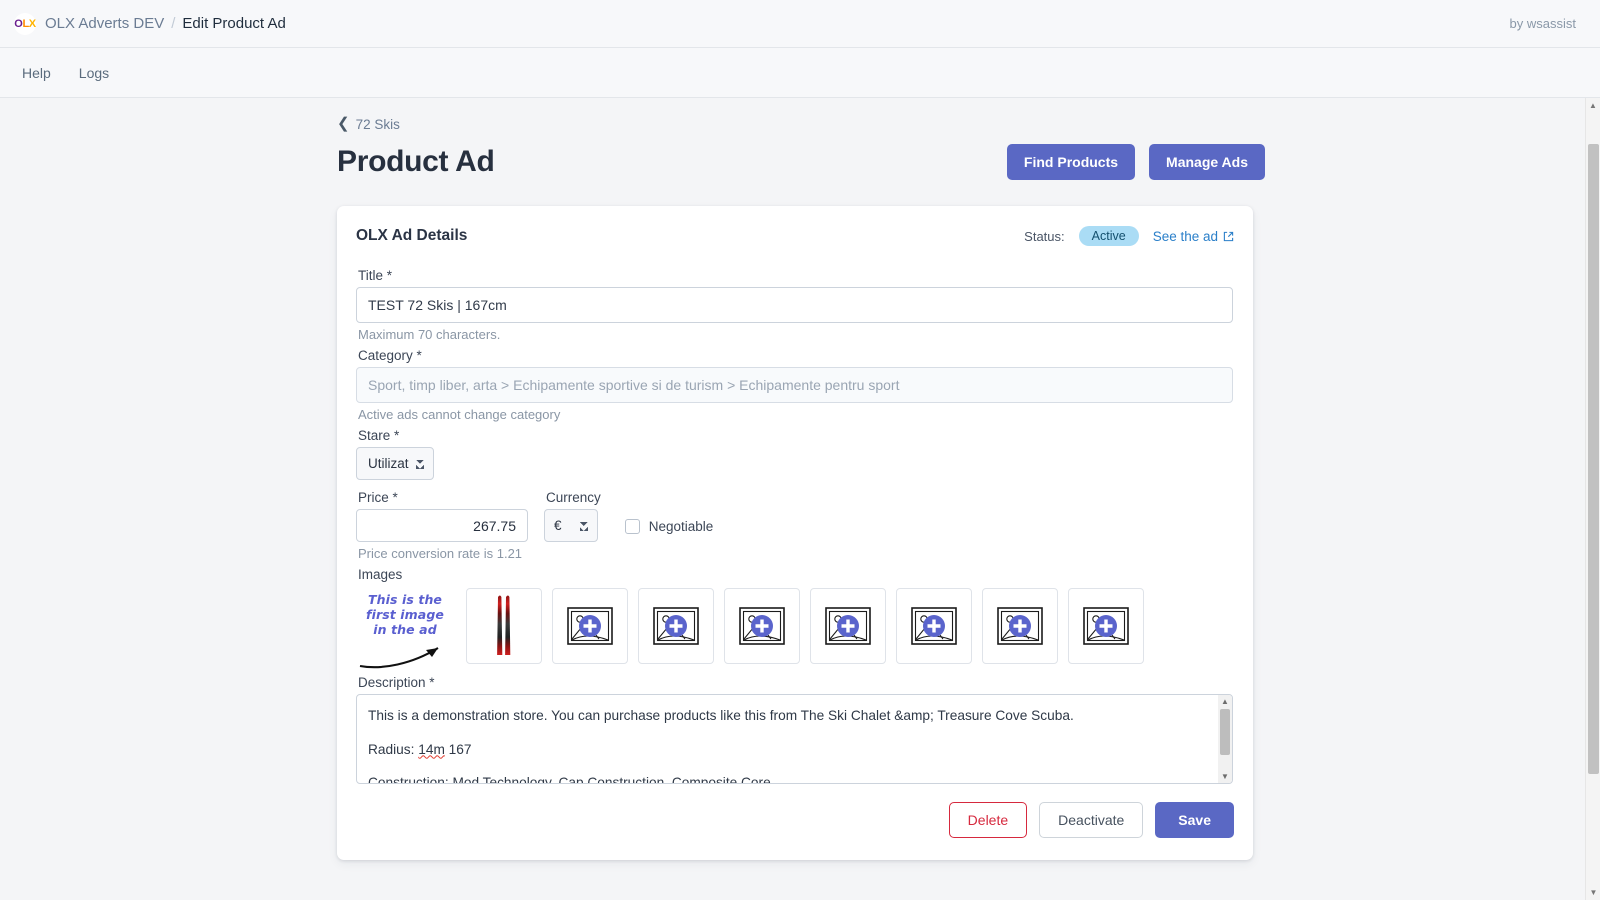  Describe the element at coordinates (380, 574) in the screenshot. I see `images-label: Images` at that location.